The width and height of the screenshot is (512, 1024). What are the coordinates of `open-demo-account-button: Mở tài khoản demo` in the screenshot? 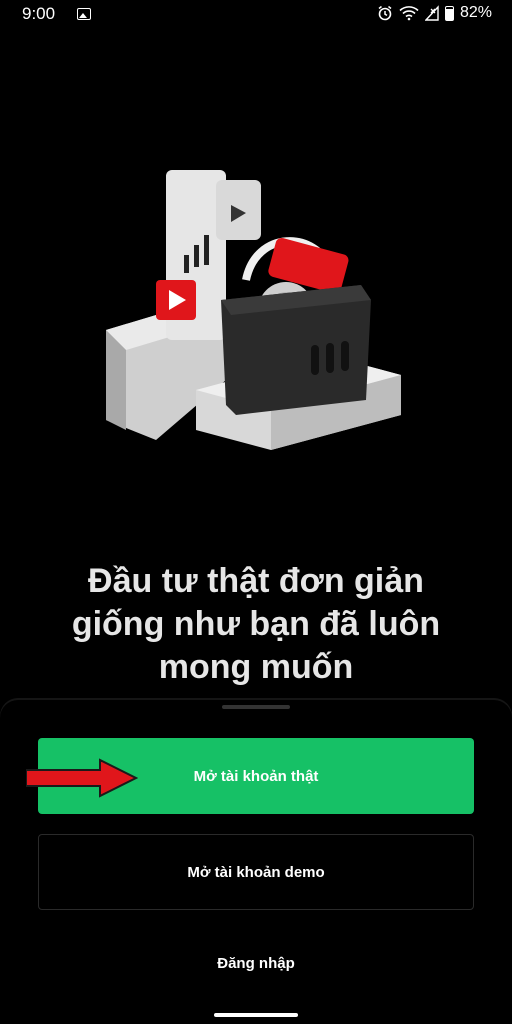 It's located at (256, 872).